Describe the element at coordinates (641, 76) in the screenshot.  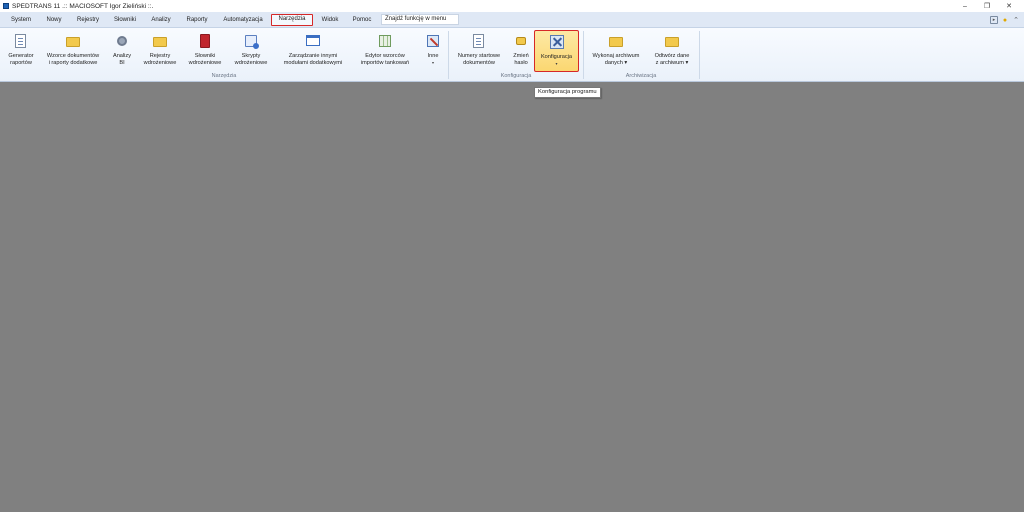
I see `group-label-archiwizacja: Archiwizacja` at that location.